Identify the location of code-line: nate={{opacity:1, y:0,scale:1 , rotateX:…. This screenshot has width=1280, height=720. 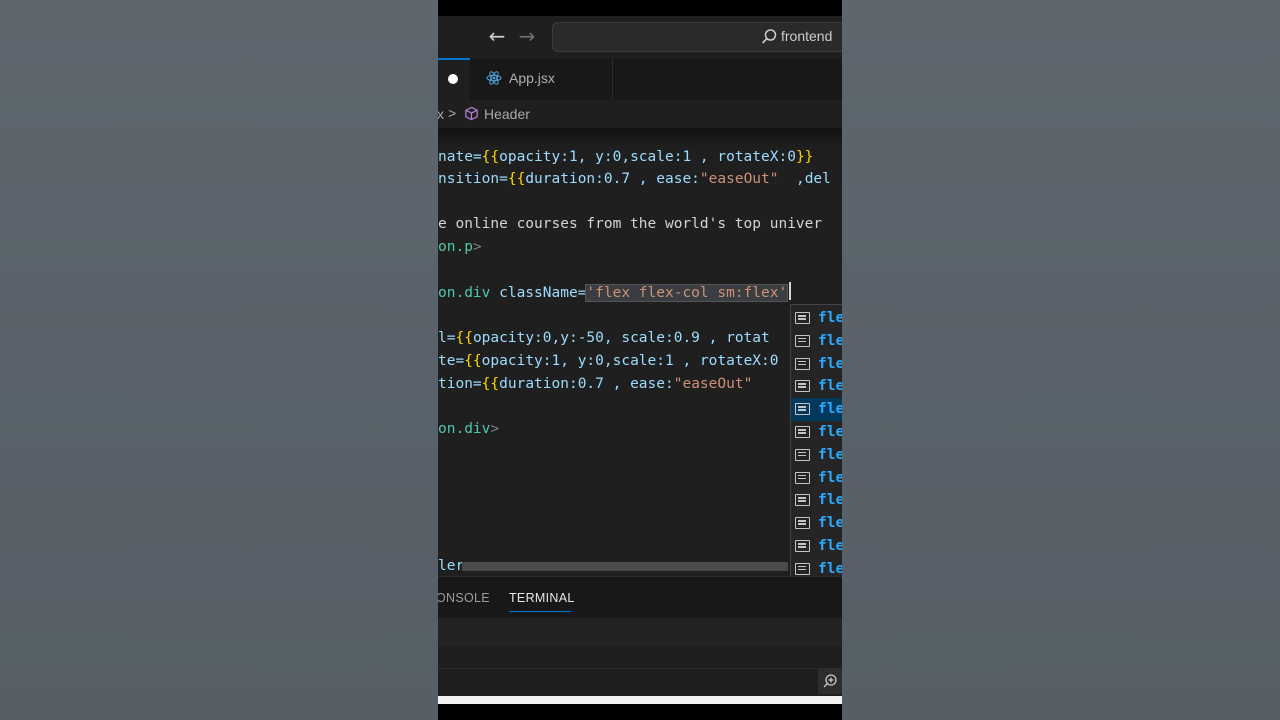
(626, 157).